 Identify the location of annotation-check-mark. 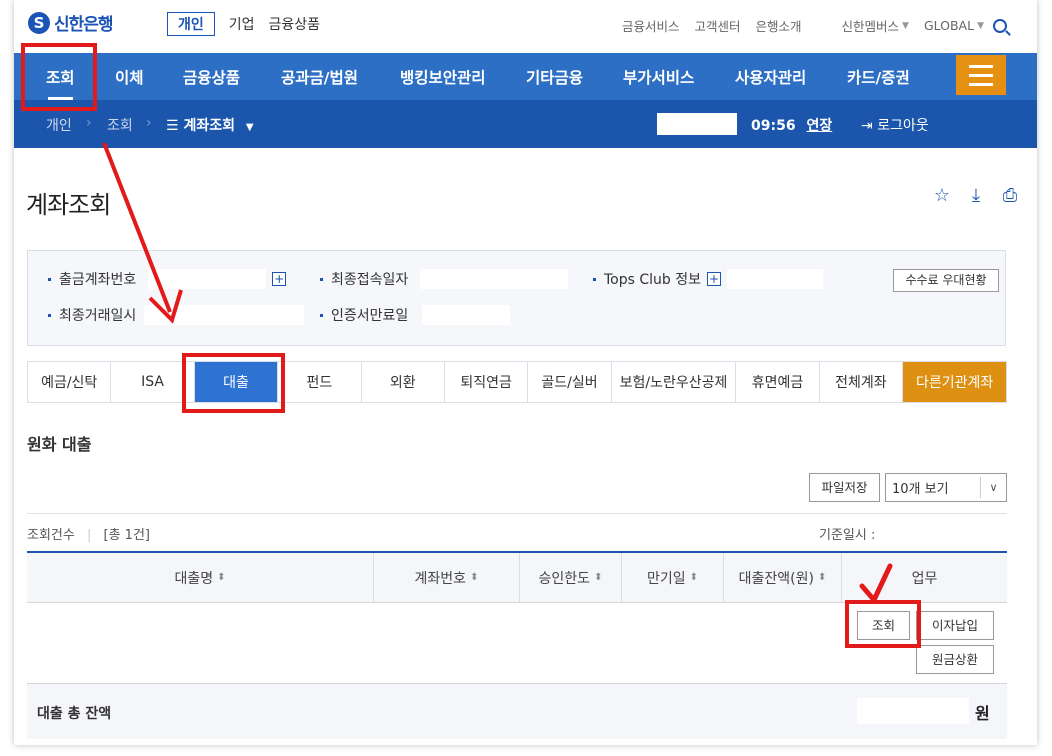
(876, 584).